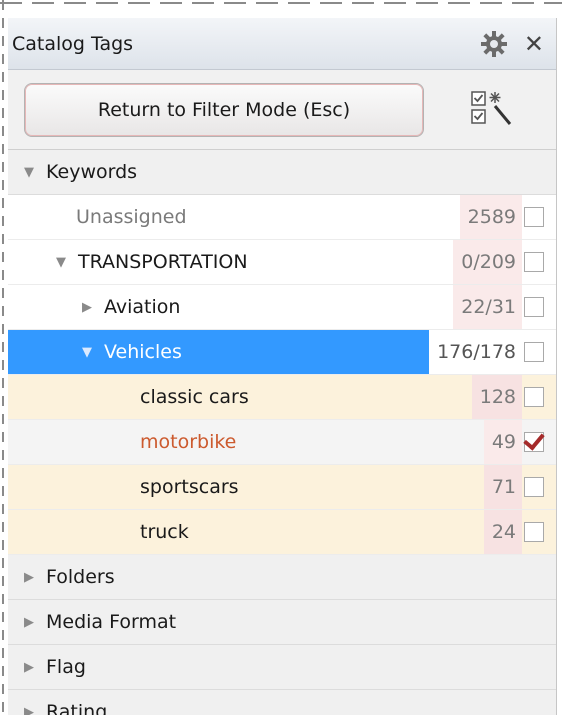 Image resolution: width=562 pixels, height=715 pixels. What do you see at coordinates (282, 667) in the screenshot?
I see `tree-section-flag: ▶ Flag` at bounding box center [282, 667].